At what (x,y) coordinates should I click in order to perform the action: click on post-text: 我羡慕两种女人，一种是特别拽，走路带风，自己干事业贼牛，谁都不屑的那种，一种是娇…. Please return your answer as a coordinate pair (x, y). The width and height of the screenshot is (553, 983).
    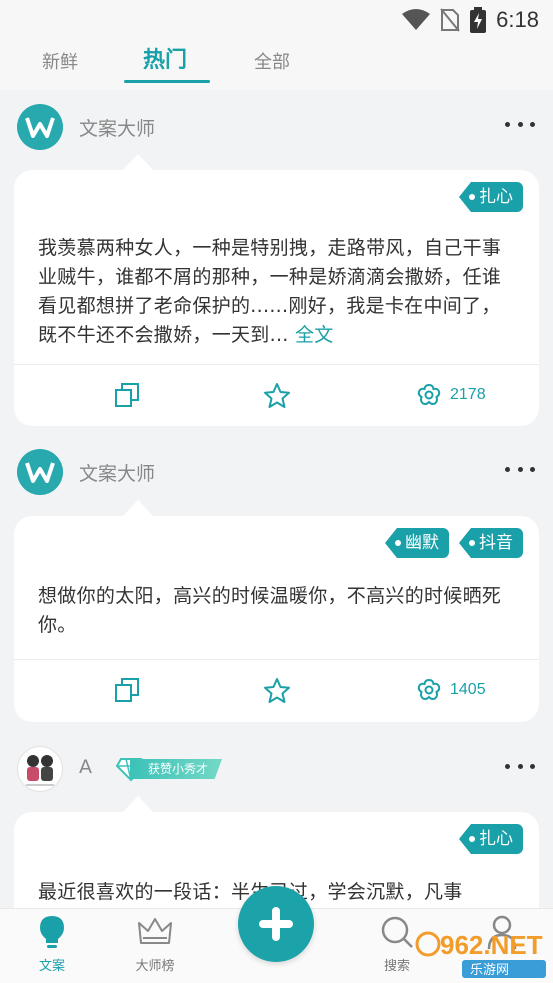
    Looking at the image, I should click on (278, 292).